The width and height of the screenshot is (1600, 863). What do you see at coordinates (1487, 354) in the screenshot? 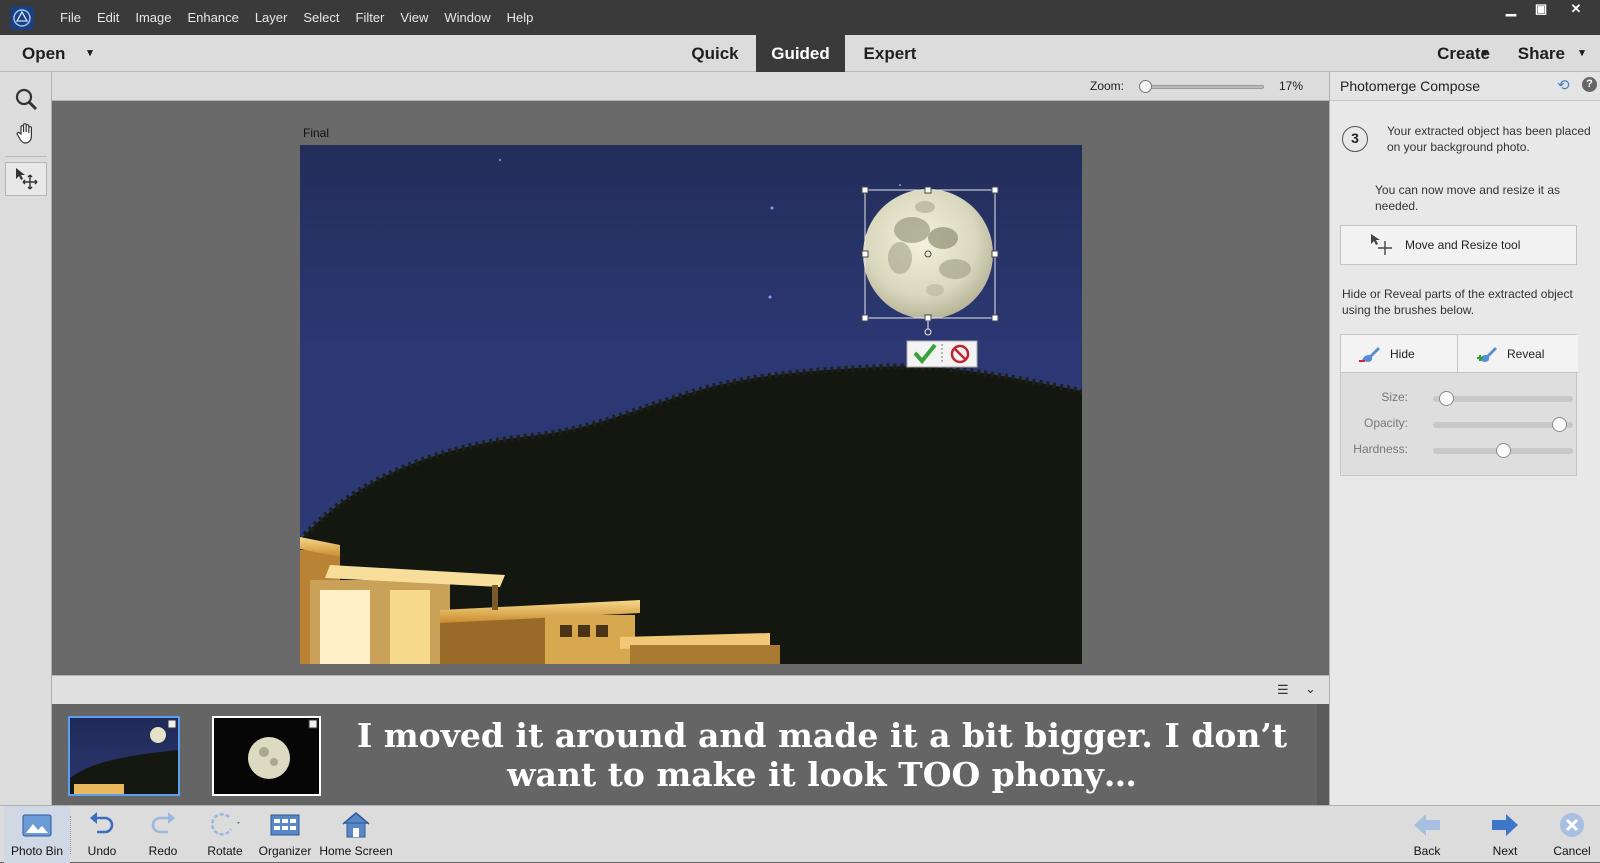
I see `reveal-brush-icon` at bounding box center [1487, 354].